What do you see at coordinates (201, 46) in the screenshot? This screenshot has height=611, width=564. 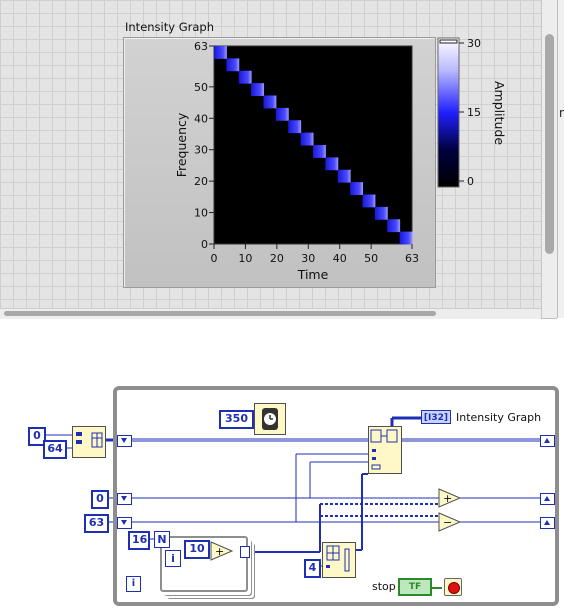 I see `y-tick-label: 63` at bounding box center [201, 46].